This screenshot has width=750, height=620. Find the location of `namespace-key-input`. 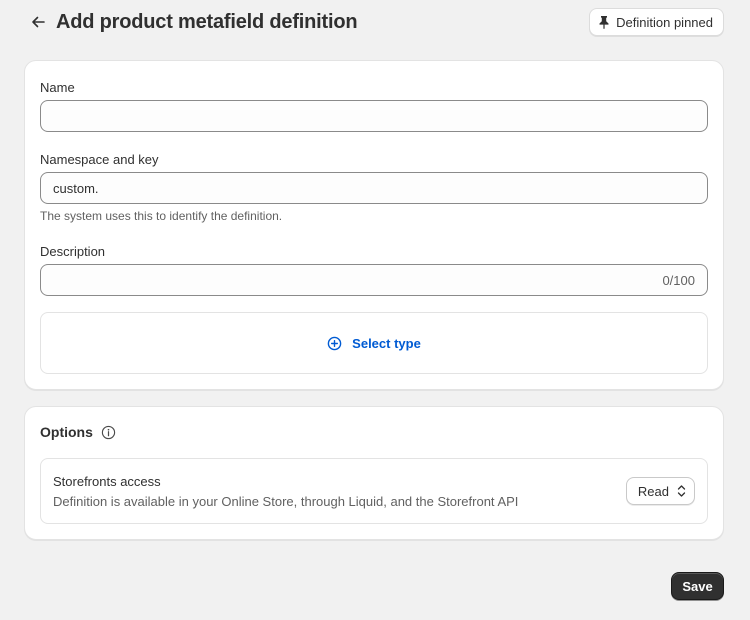

namespace-key-input is located at coordinates (374, 188).